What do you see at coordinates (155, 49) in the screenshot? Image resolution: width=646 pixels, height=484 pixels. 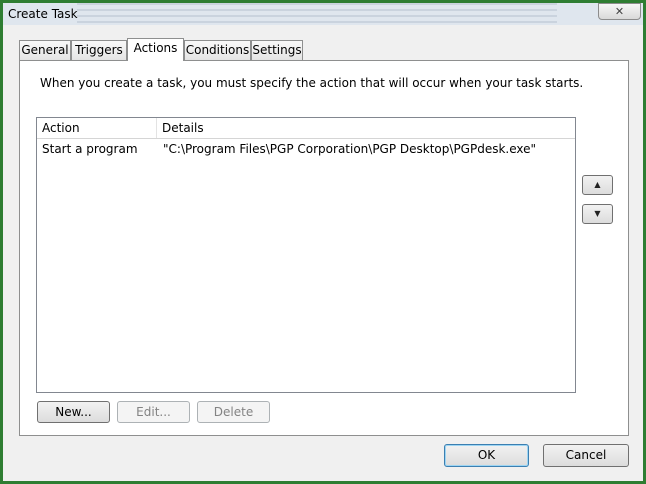 I see `tab-actions: Actions` at bounding box center [155, 49].